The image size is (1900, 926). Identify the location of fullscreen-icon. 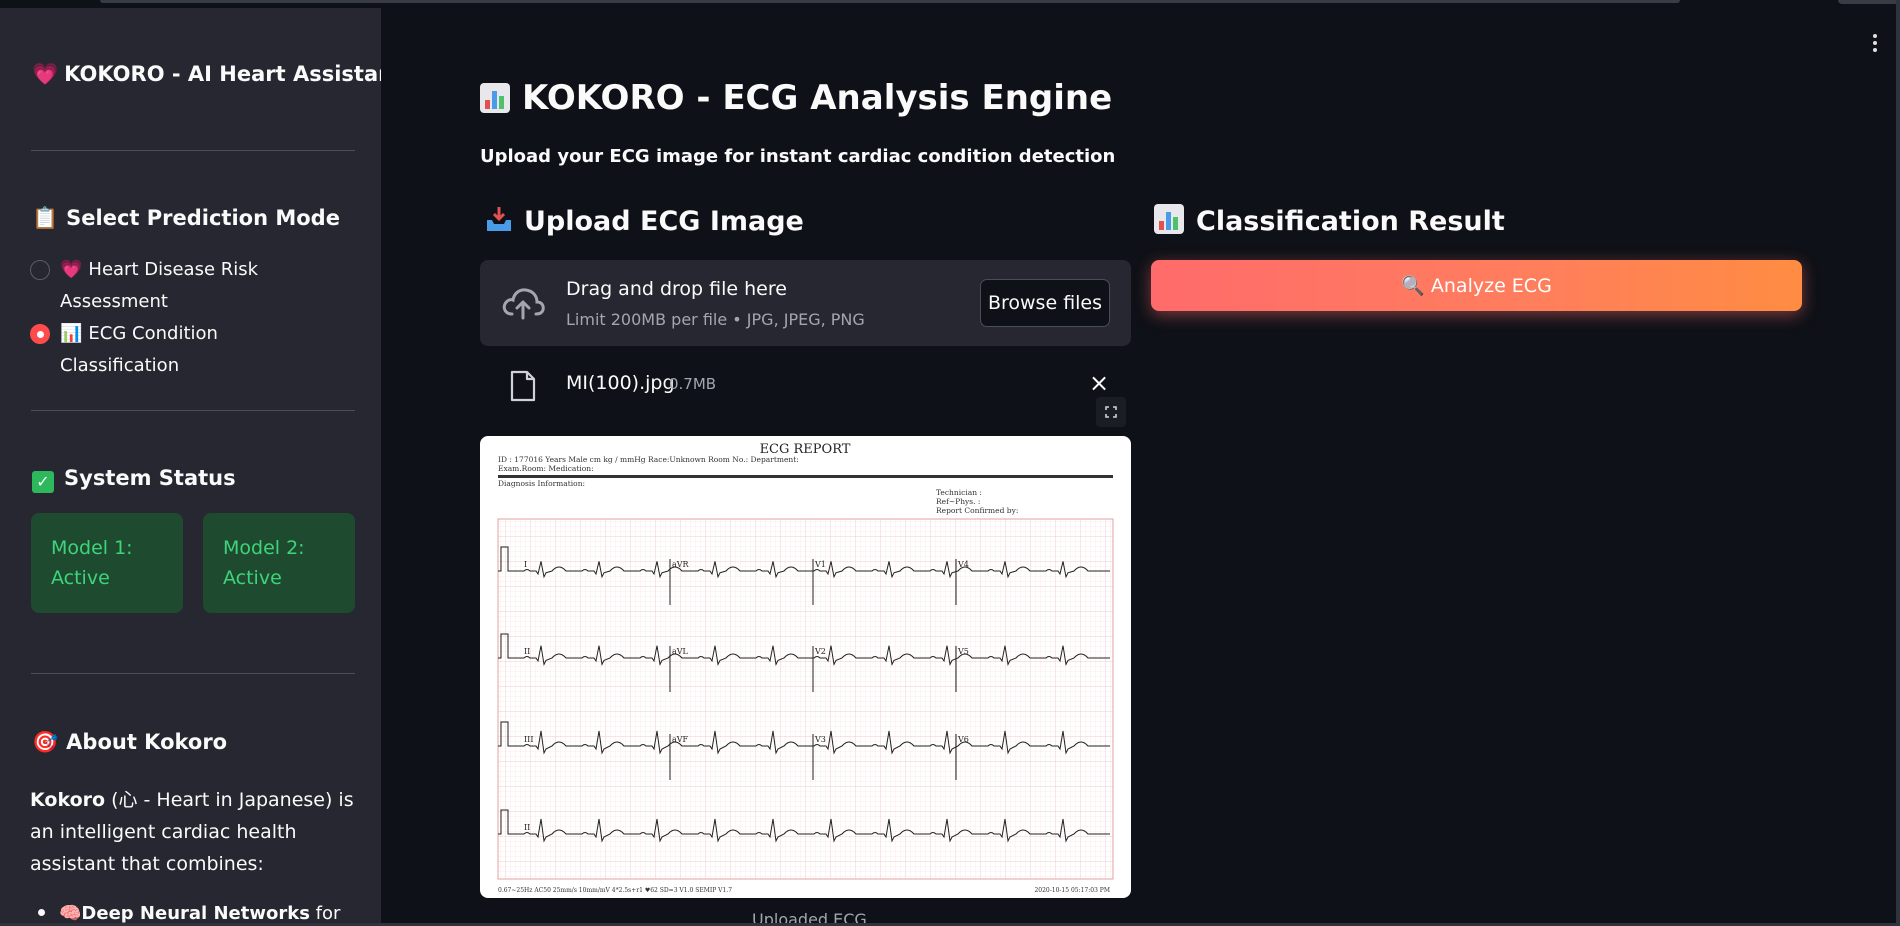
(1111, 412).